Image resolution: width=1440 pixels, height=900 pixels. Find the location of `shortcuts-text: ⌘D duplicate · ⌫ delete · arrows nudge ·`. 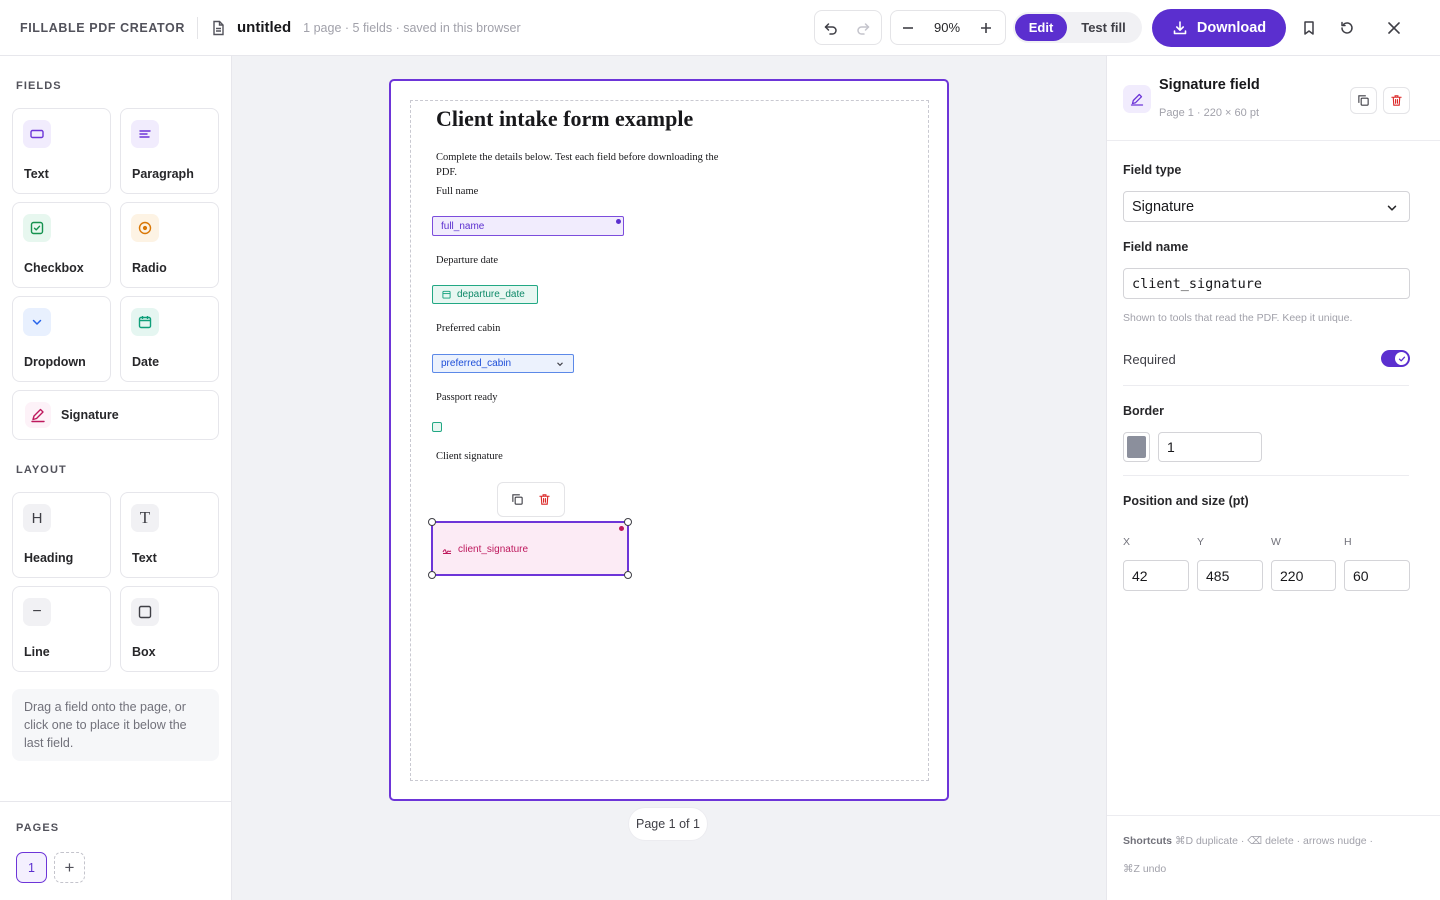

shortcuts-text: ⌘D duplicate · ⌫ delete · arrows nudge · is located at coordinates (1274, 841).